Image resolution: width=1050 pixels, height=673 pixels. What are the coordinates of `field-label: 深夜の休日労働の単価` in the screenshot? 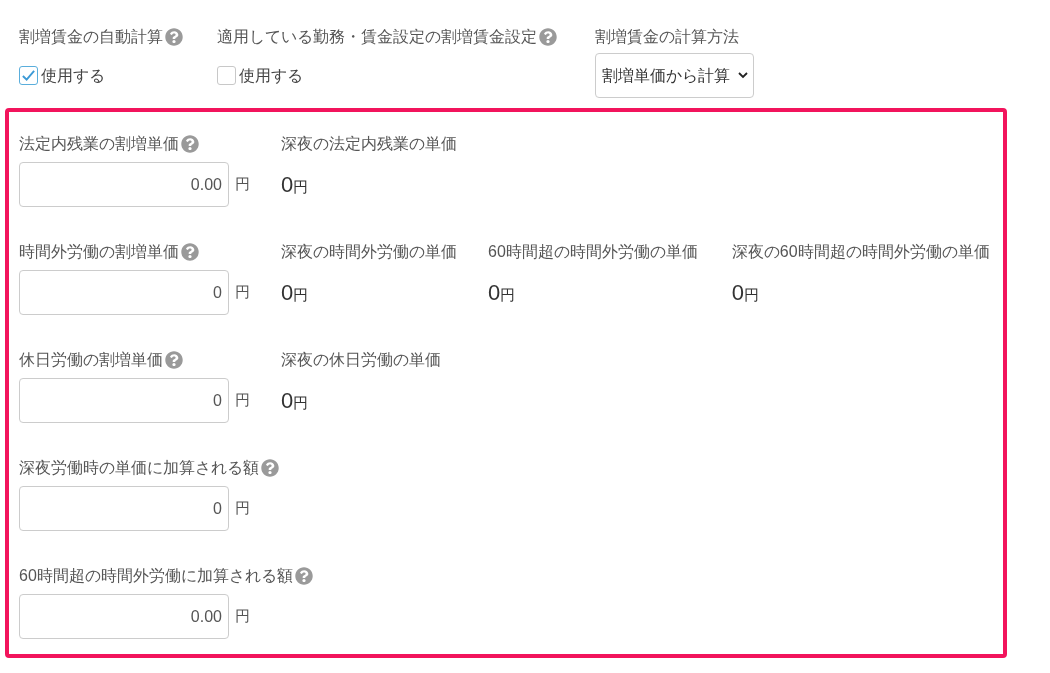 It's located at (361, 360).